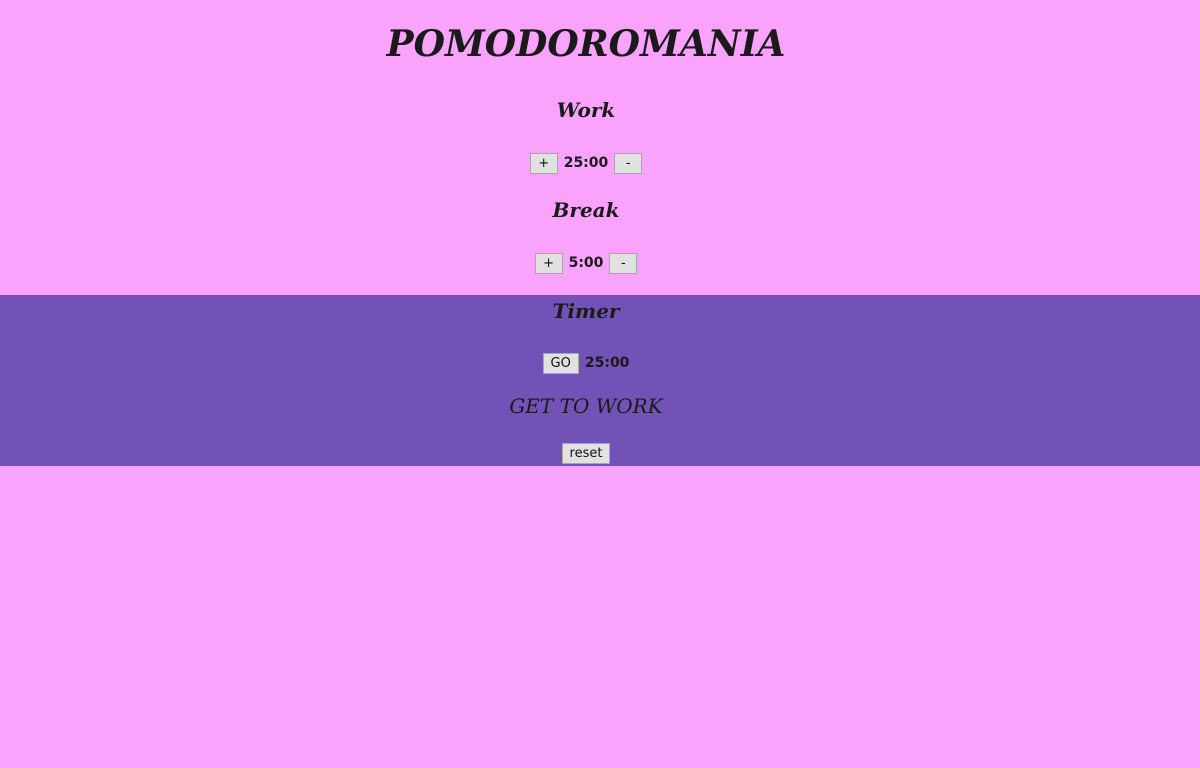  I want to click on app-title: POMODOROMANIA, so click(586, 44).